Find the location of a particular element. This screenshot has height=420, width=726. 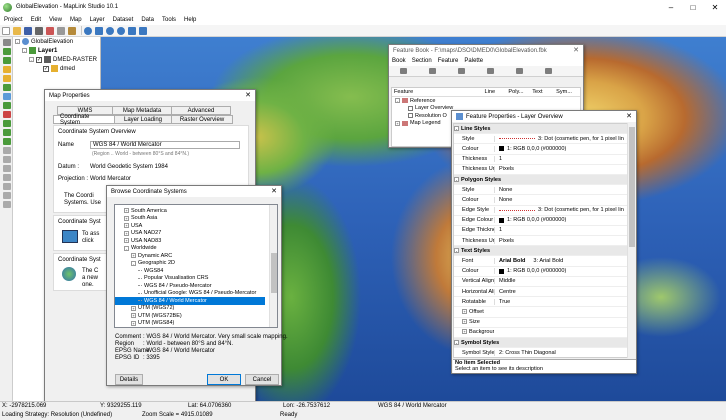

property-category: - Line Styles is located at coordinates (541, 129).